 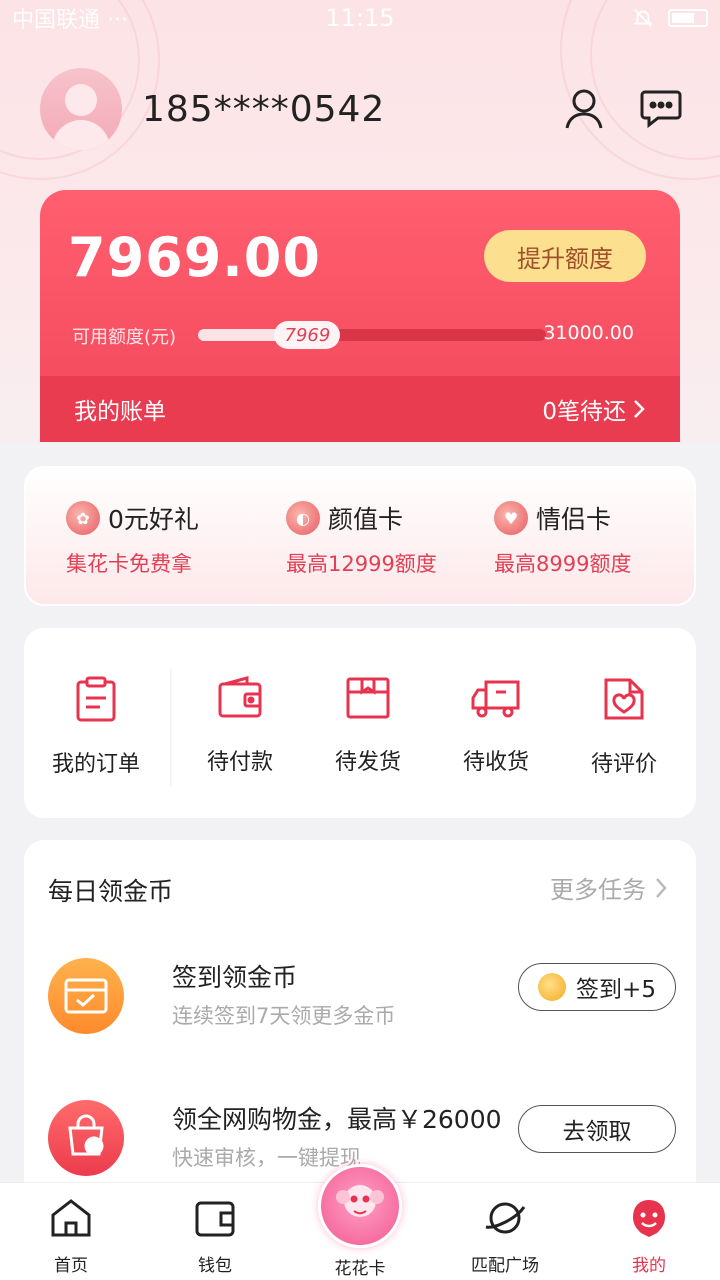 What do you see at coordinates (124, 337) in the screenshot?
I see `available-label: 可用额度(元)` at bounding box center [124, 337].